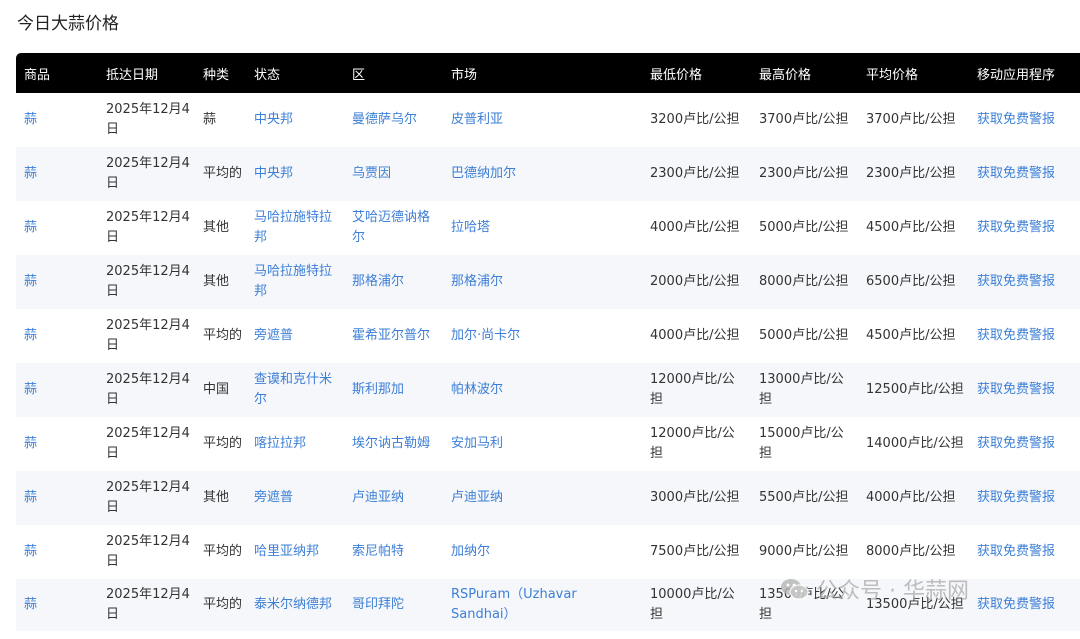  What do you see at coordinates (477, 497) in the screenshot?
I see `market-link: 卢迪亚纳` at bounding box center [477, 497].